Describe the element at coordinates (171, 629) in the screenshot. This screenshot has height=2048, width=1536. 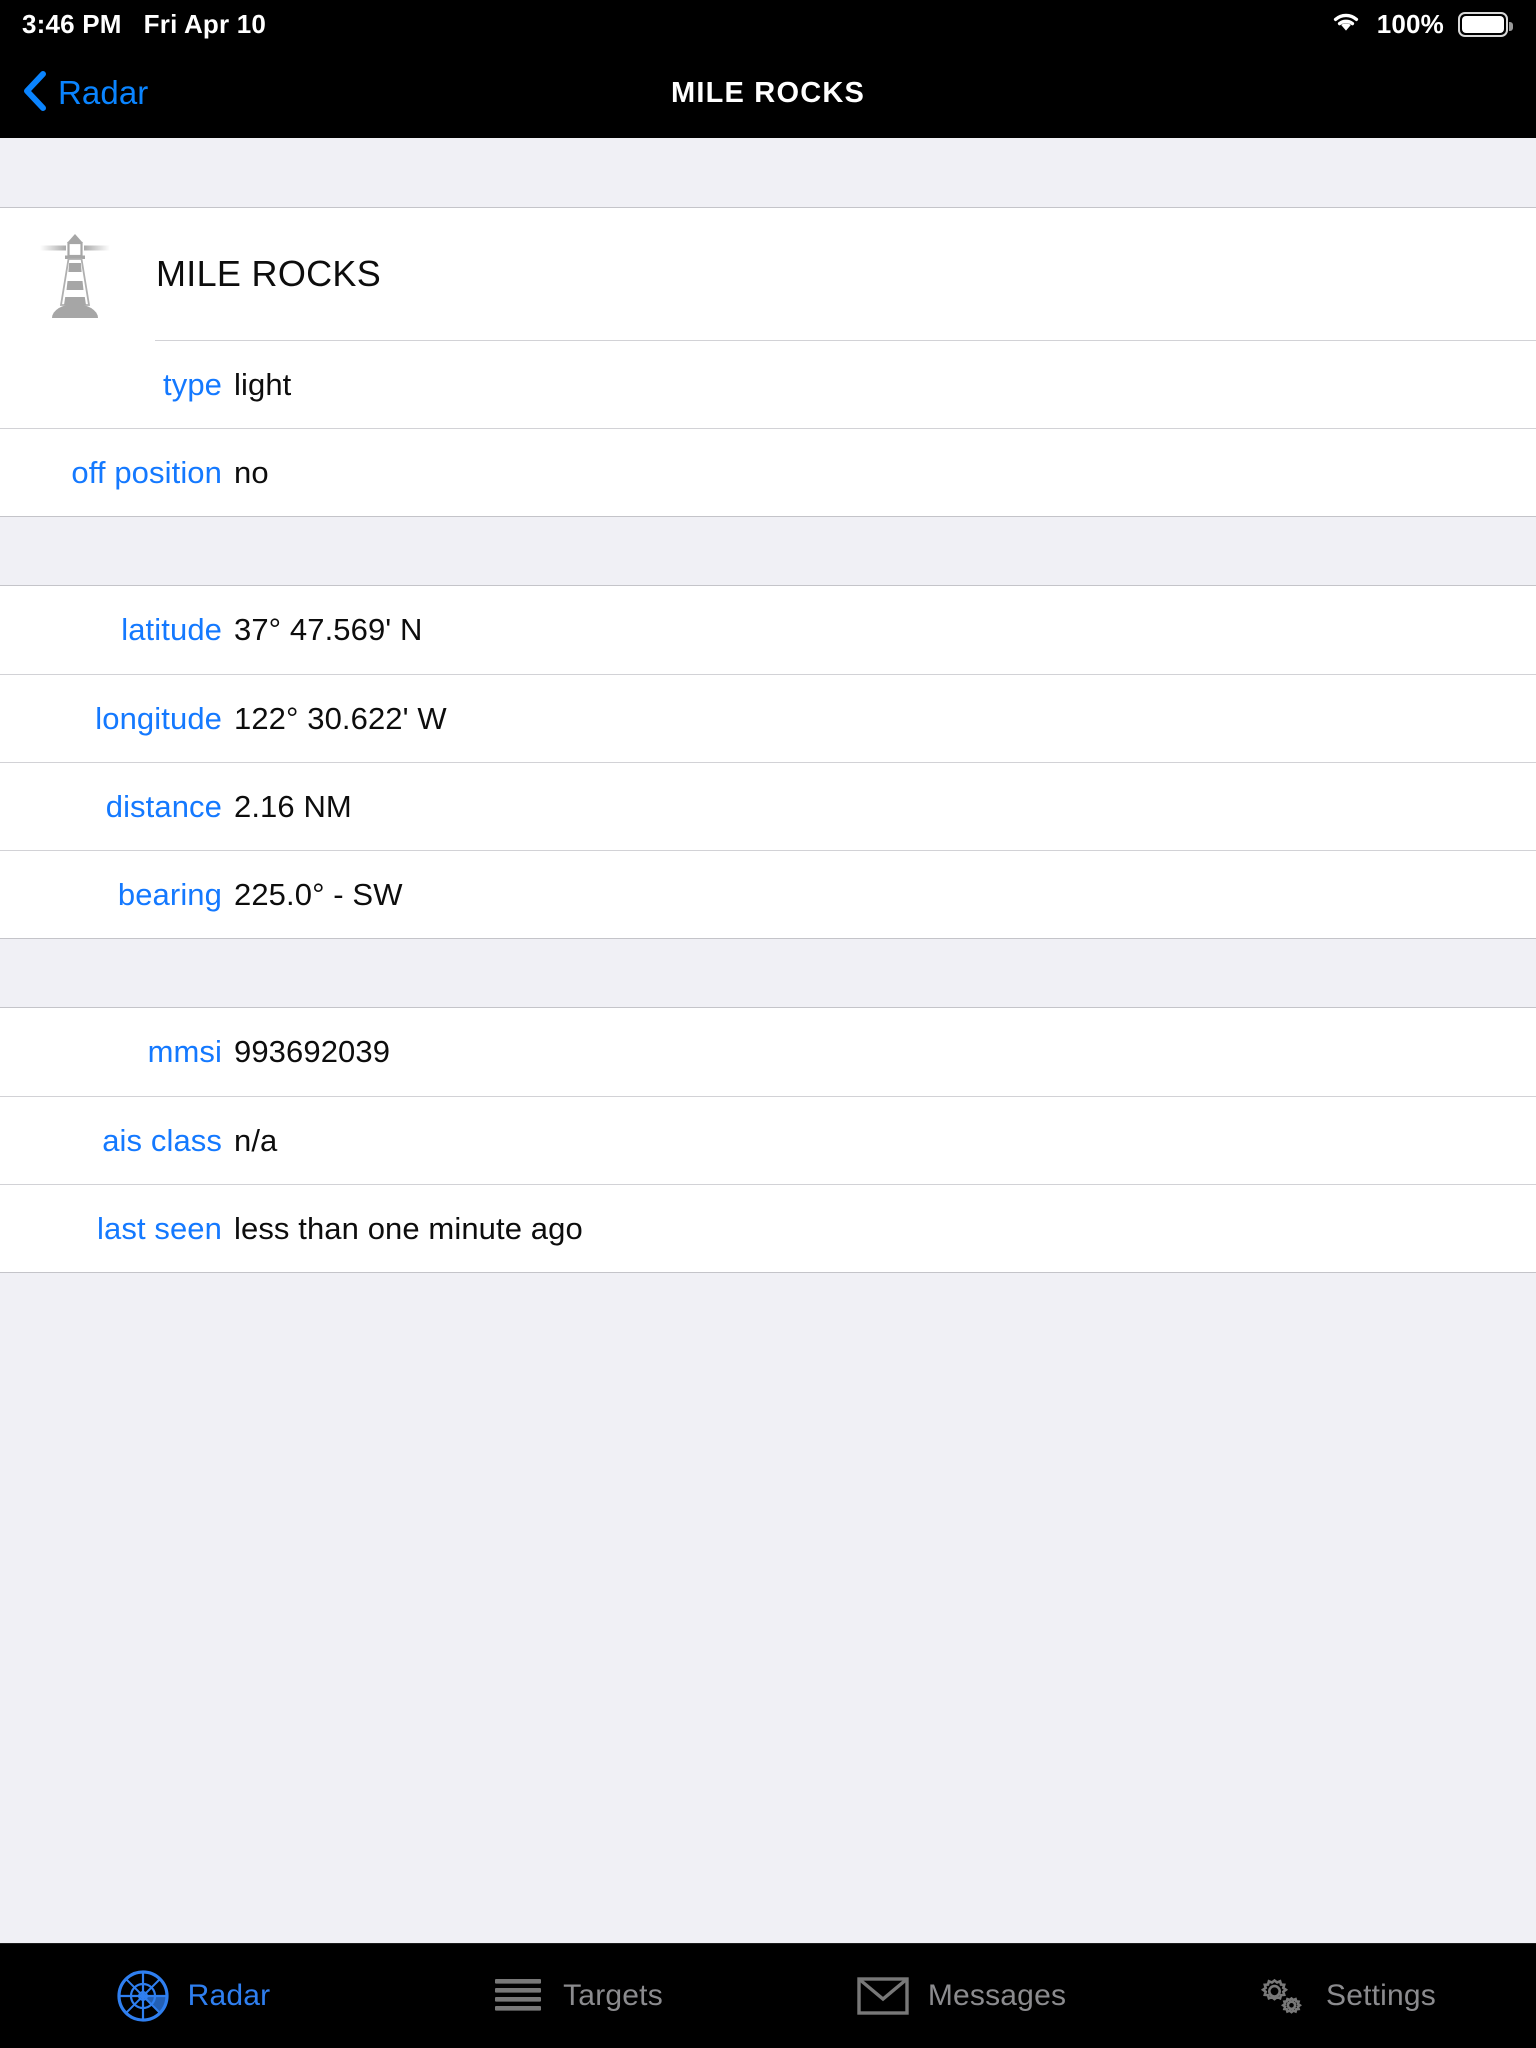
I see `detail-row-label: latitude` at that location.